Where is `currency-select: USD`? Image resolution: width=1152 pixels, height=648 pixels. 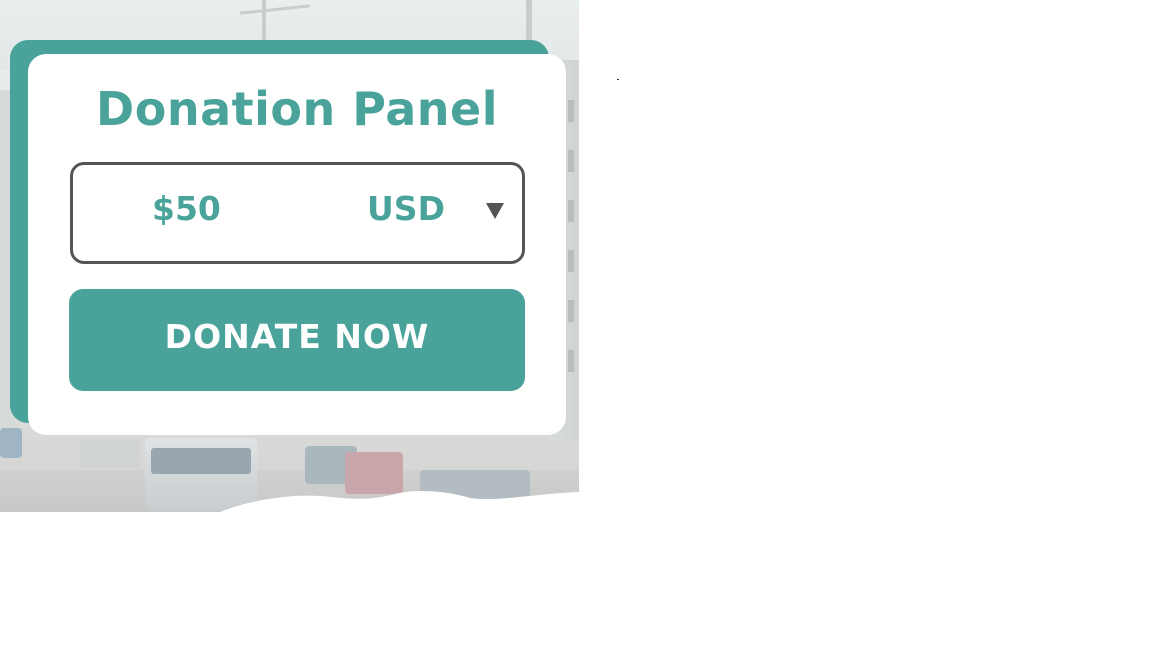
currency-select: USD is located at coordinates (406, 208).